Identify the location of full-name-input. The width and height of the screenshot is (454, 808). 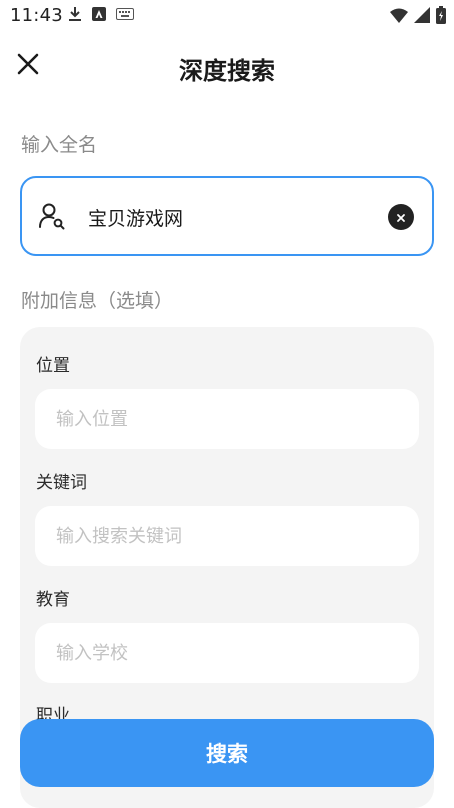
(233, 217).